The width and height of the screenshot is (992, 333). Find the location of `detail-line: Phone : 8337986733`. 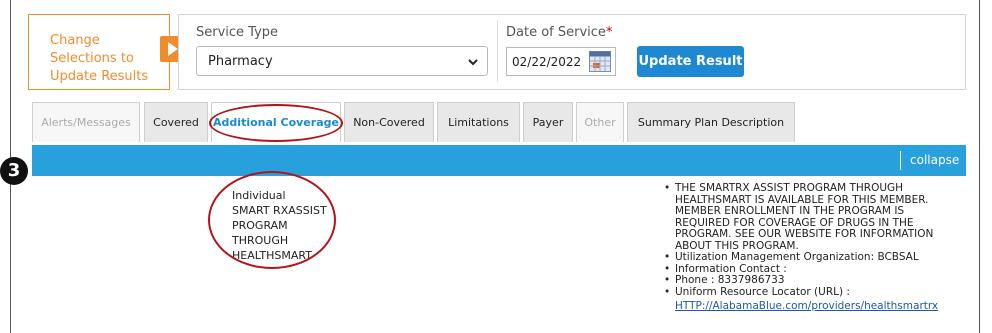

detail-line: Phone : 8337986733 is located at coordinates (730, 280).